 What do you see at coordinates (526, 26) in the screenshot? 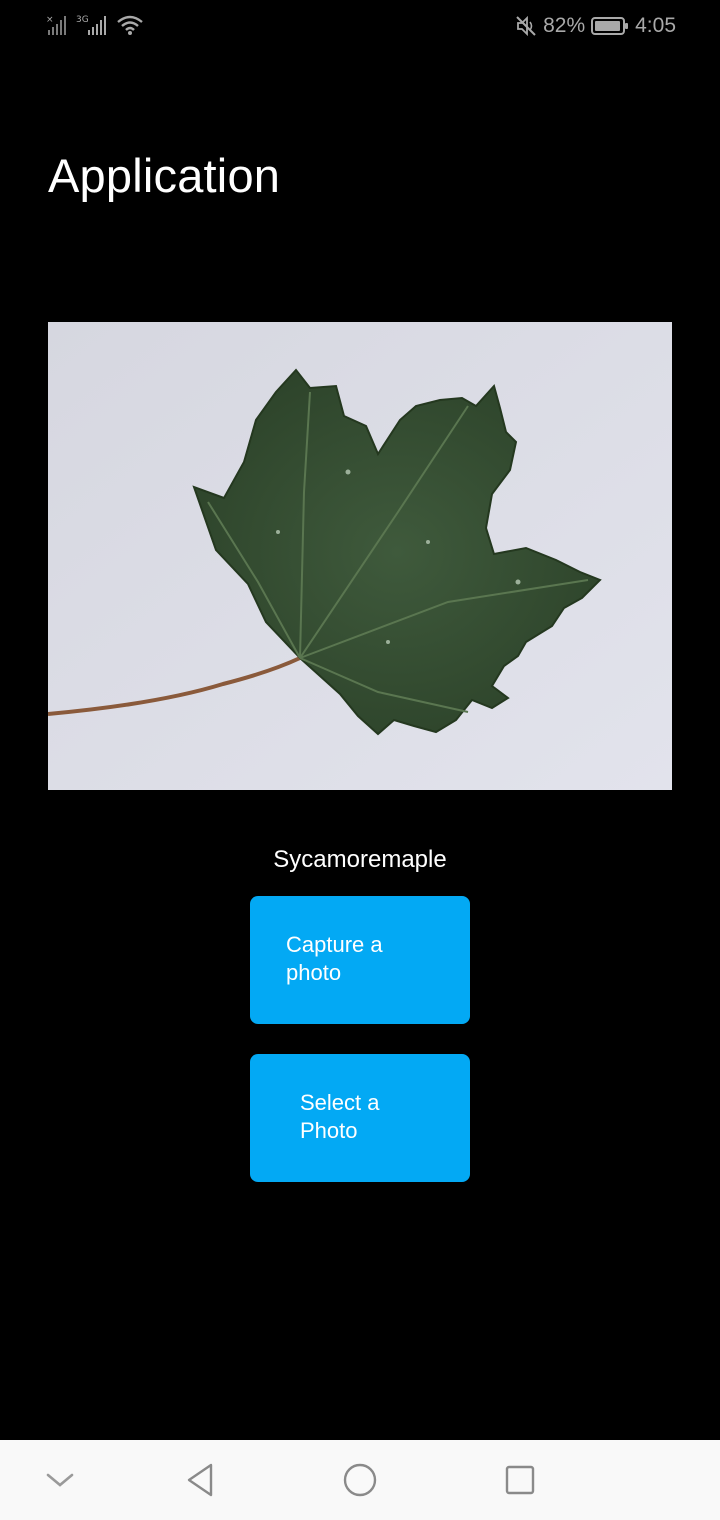
I see `mute-icon` at bounding box center [526, 26].